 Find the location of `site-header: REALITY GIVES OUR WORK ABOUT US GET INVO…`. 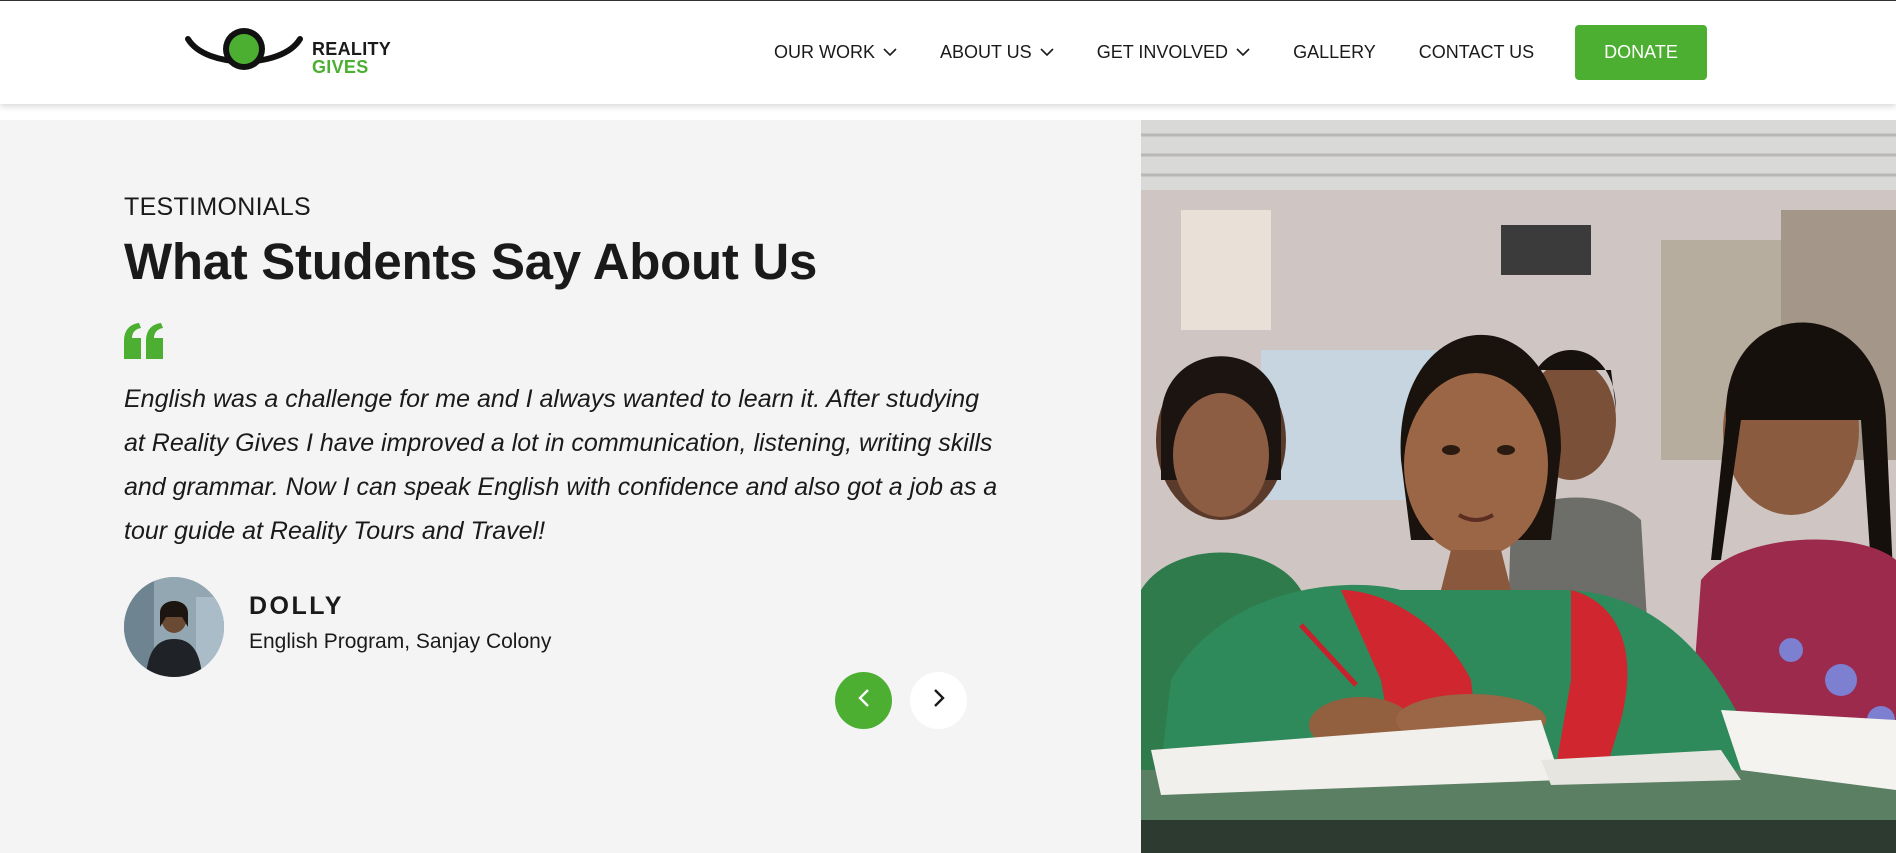

site-header: REALITY GIVES OUR WORK ABOUT US GET INVO… is located at coordinates (948, 52).